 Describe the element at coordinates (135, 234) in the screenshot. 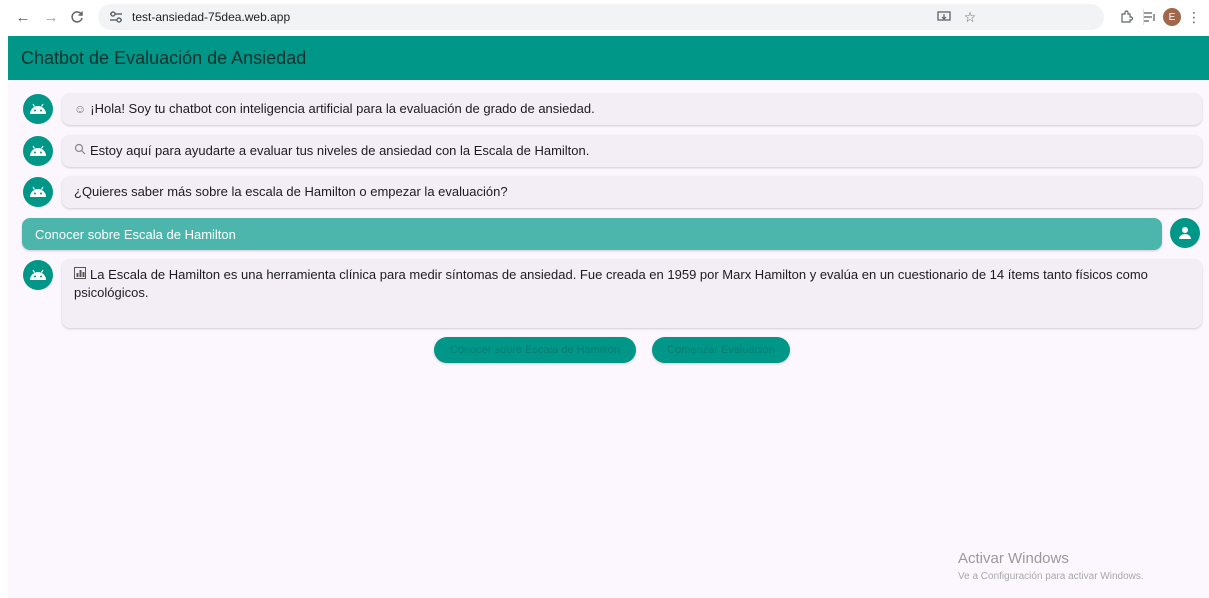

I see `message-text: Conocer sobre Escala de Hamilton` at that location.